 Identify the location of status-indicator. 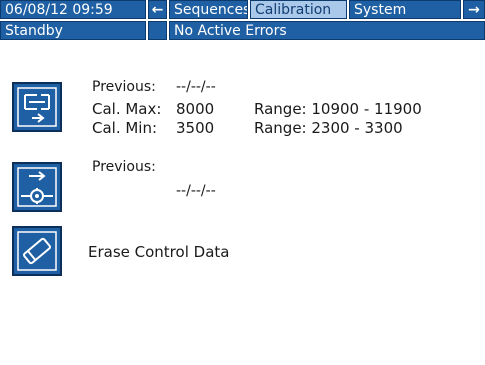
(157, 30).